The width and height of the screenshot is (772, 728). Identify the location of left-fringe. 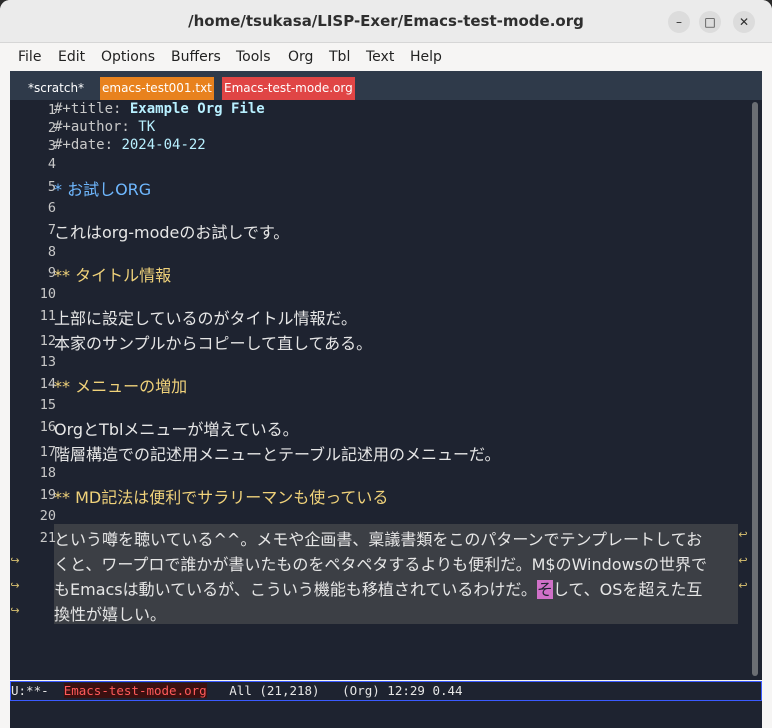
(15, 390).